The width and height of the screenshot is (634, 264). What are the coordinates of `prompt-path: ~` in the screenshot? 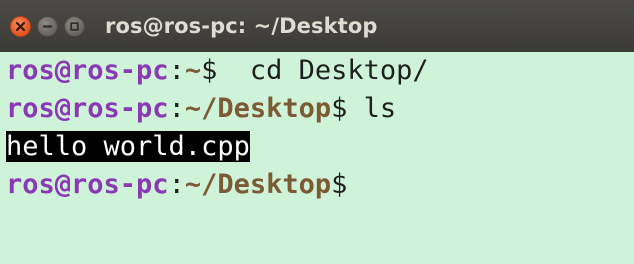 It's located at (193, 70).